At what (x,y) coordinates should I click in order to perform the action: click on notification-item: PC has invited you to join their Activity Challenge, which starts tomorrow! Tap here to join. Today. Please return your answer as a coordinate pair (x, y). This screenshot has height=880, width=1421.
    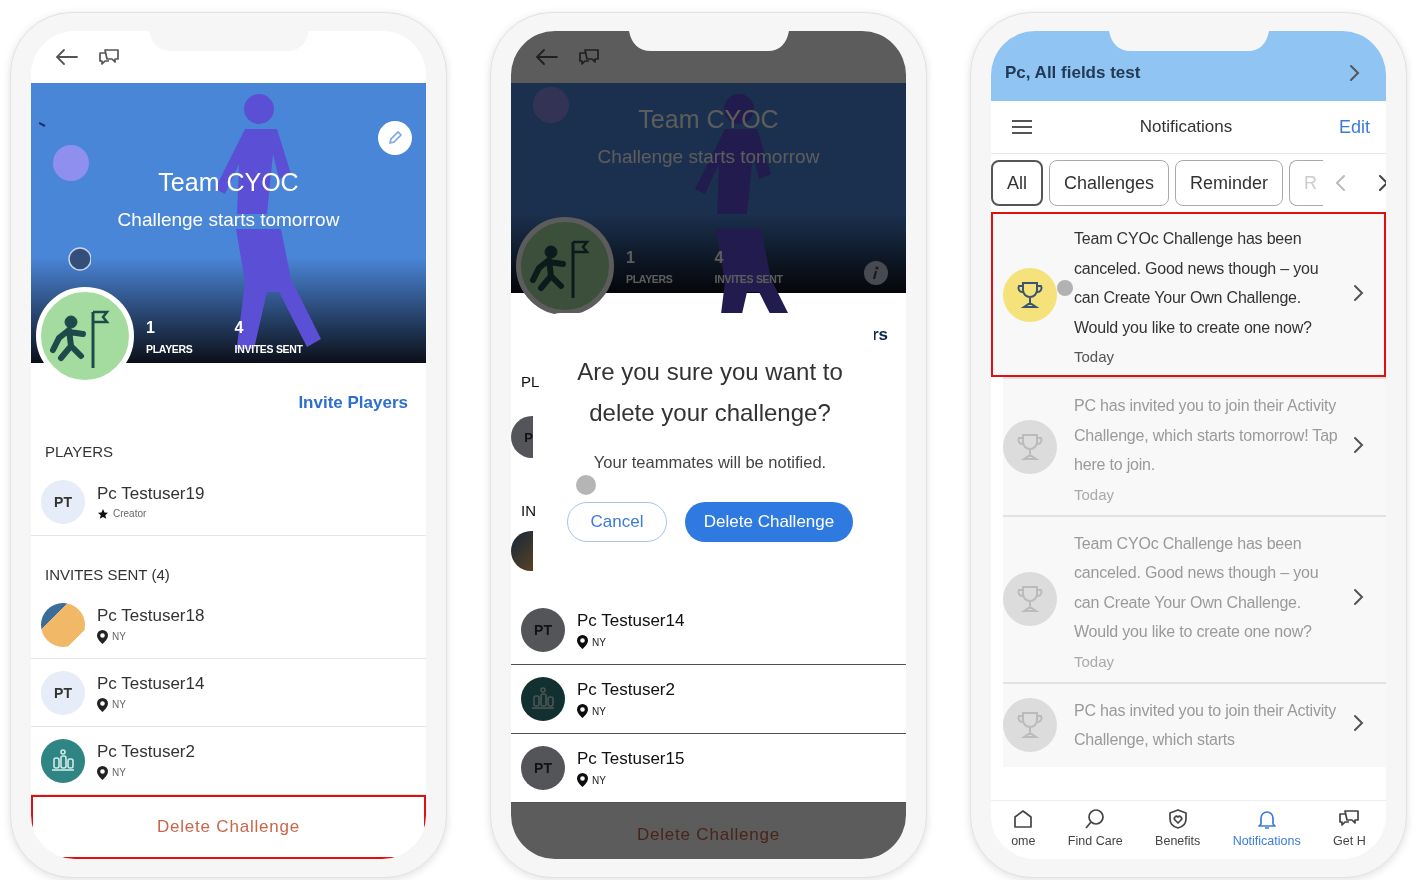
    Looking at the image, I should click on (1194, 446).